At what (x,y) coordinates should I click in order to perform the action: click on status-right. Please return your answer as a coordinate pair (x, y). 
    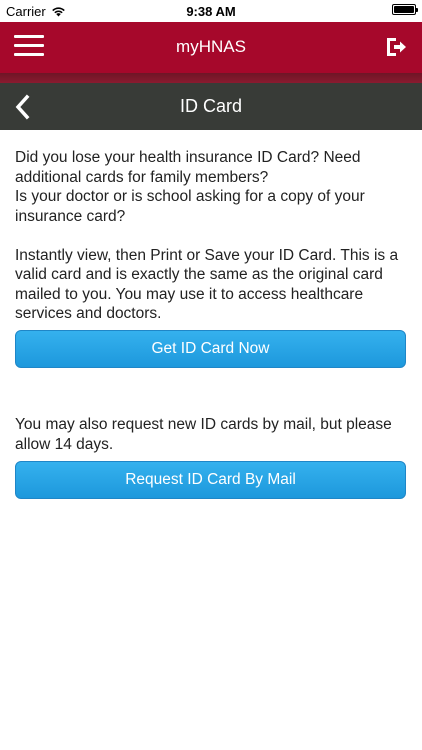
    Looking at the image, I should click on (405, 9).